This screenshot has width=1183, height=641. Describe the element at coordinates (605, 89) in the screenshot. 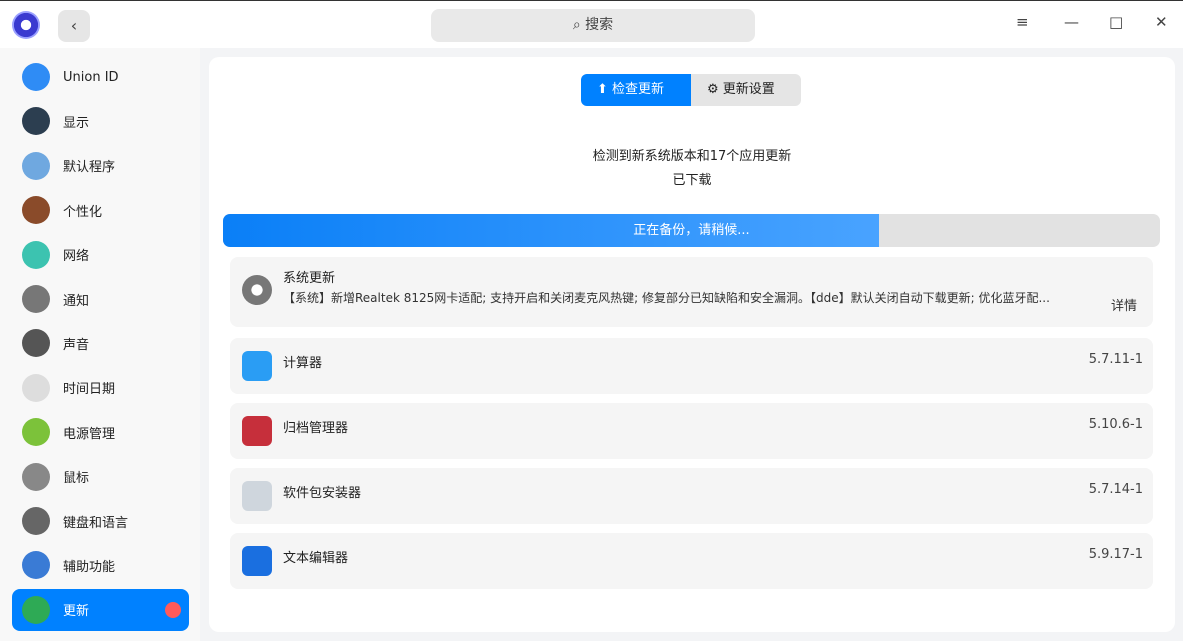

I see `upload-icon: ⬆` at that location.